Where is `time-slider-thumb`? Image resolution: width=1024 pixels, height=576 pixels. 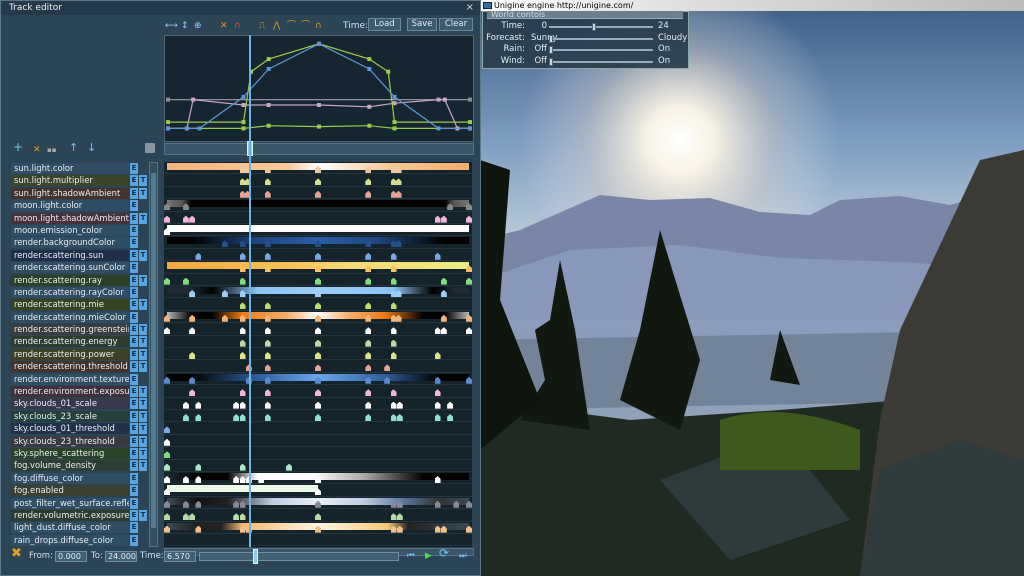
time-slider-thumb is located at coordinates (256, 556).